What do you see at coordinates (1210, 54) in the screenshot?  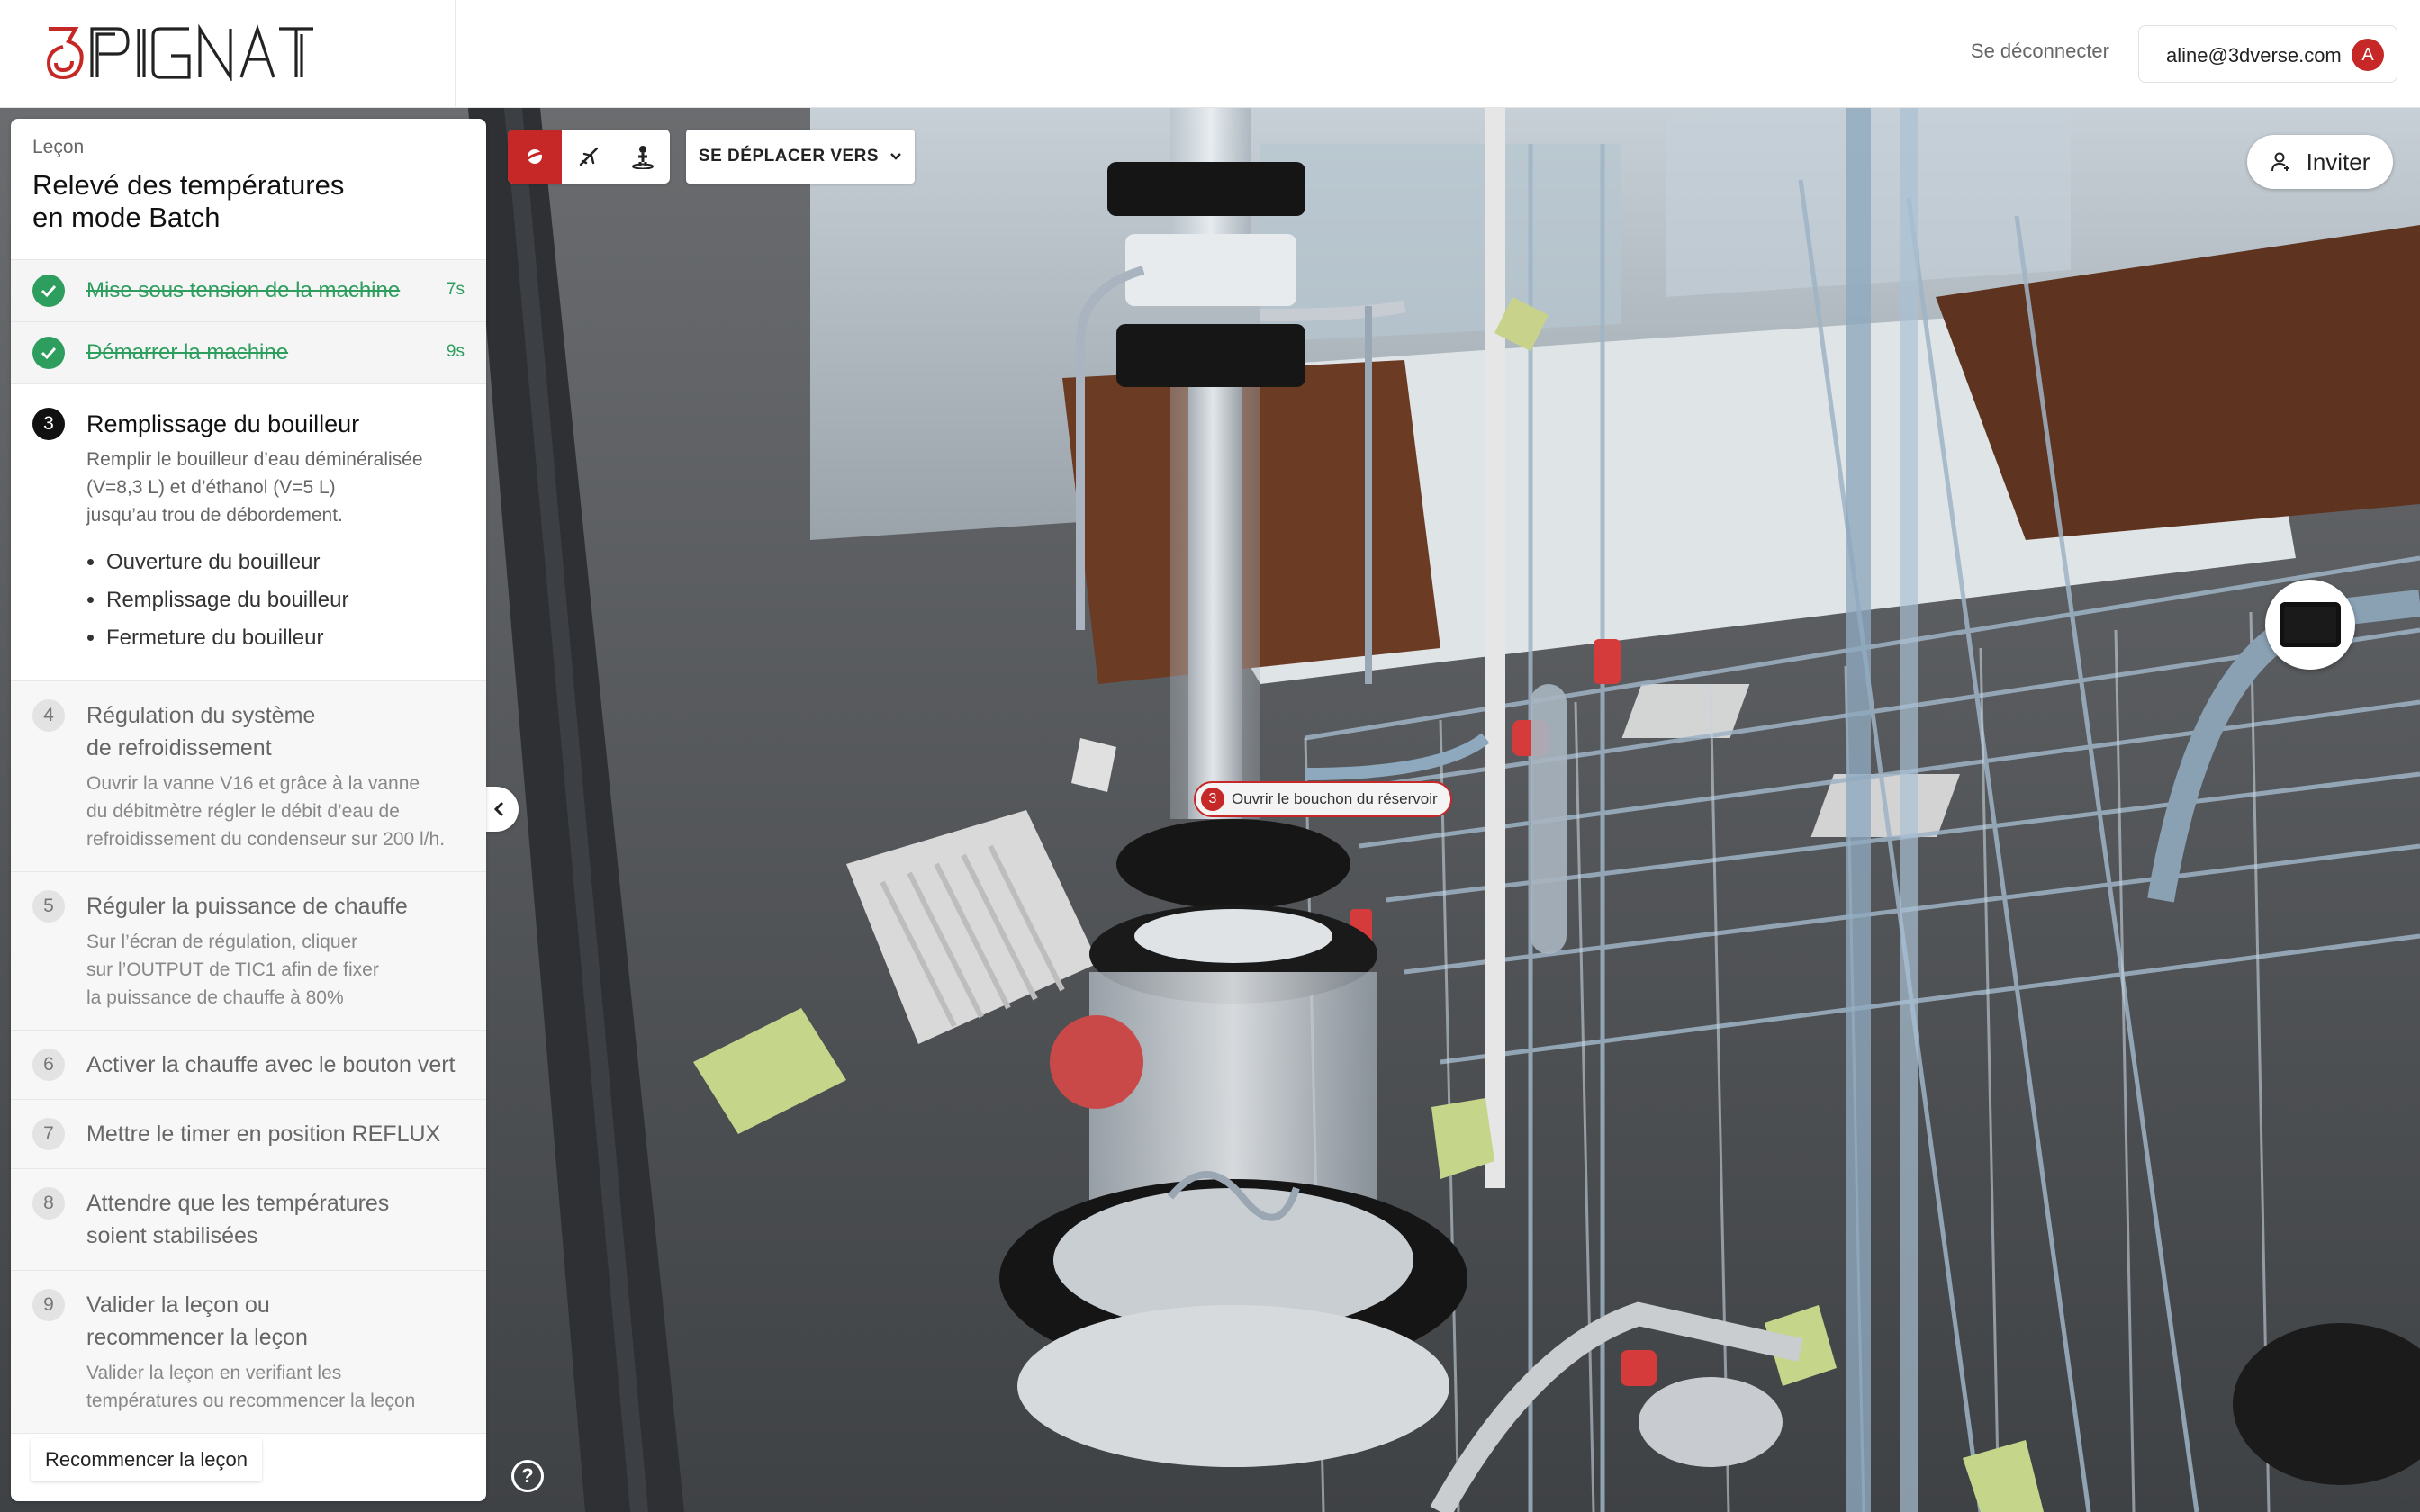 I see `app-header: Se déconnecter aline@3dverse.com A` at bounding box center [1210, 54].